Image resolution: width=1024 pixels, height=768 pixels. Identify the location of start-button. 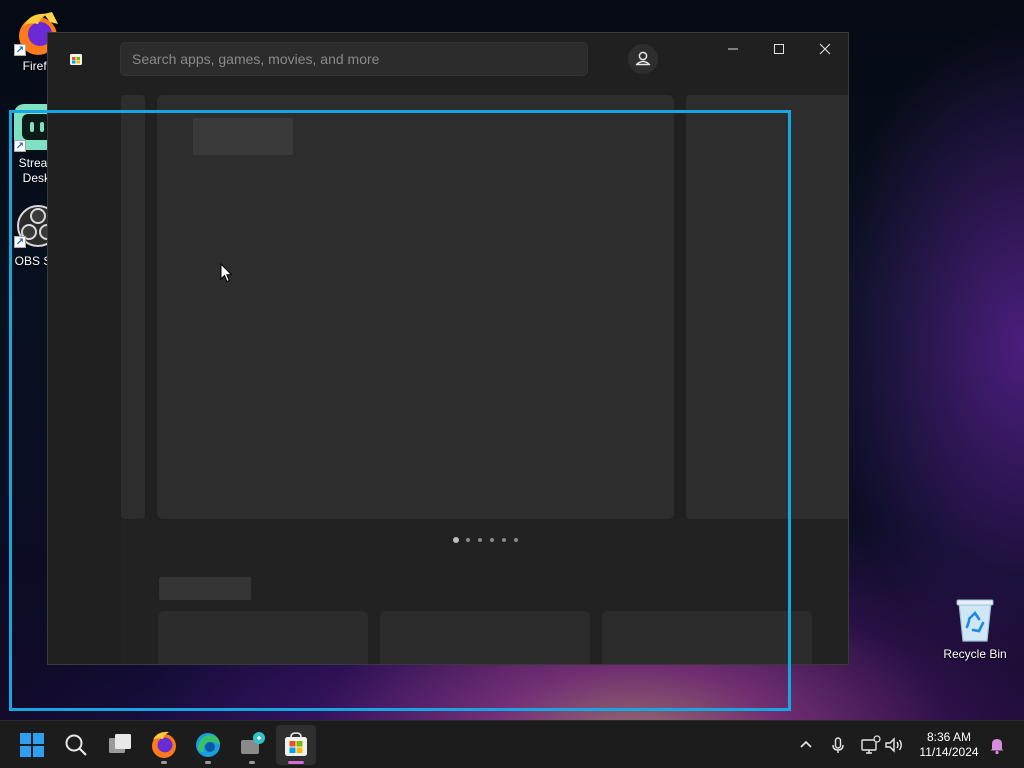
(32, 745).